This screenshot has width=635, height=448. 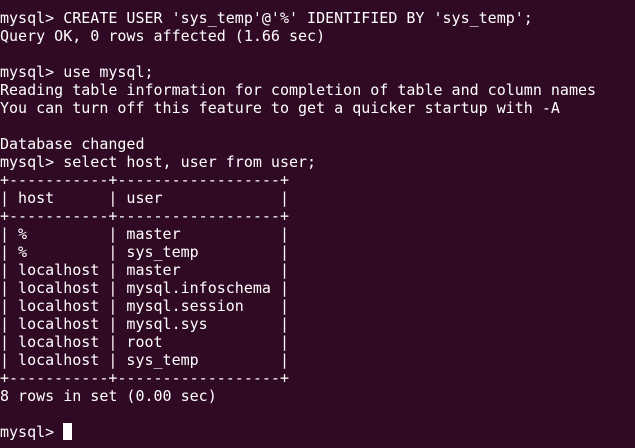 I want to click on prompt-line: mysql>, so click(x=317, y=432).